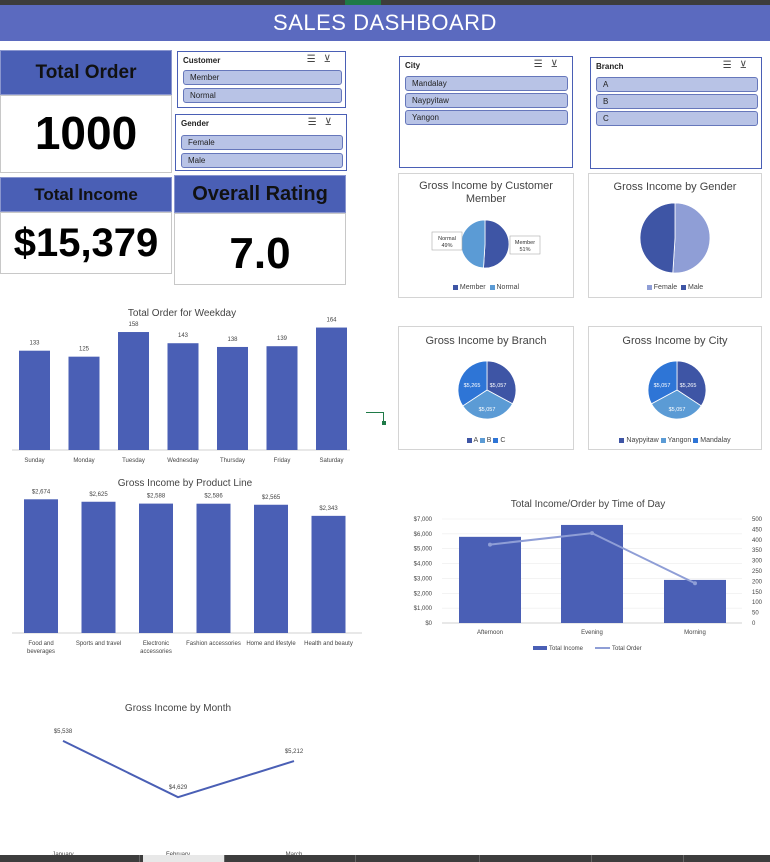 The image size is (770, 862). Describe the element at coordinates (508, 287) in the screenshot. I see `legend-normal: Normal` at that location.